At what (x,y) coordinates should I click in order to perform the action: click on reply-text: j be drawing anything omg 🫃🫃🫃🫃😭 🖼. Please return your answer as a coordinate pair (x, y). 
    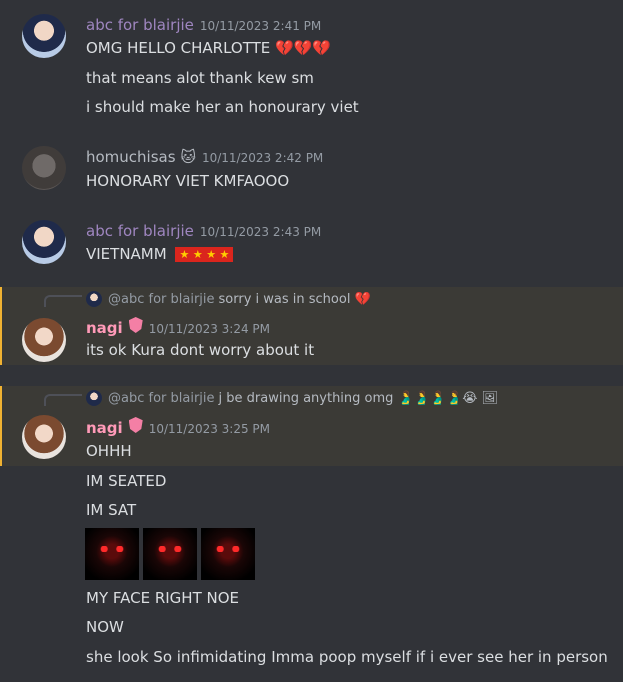
    Looking at the image, I should click on (358, 398).